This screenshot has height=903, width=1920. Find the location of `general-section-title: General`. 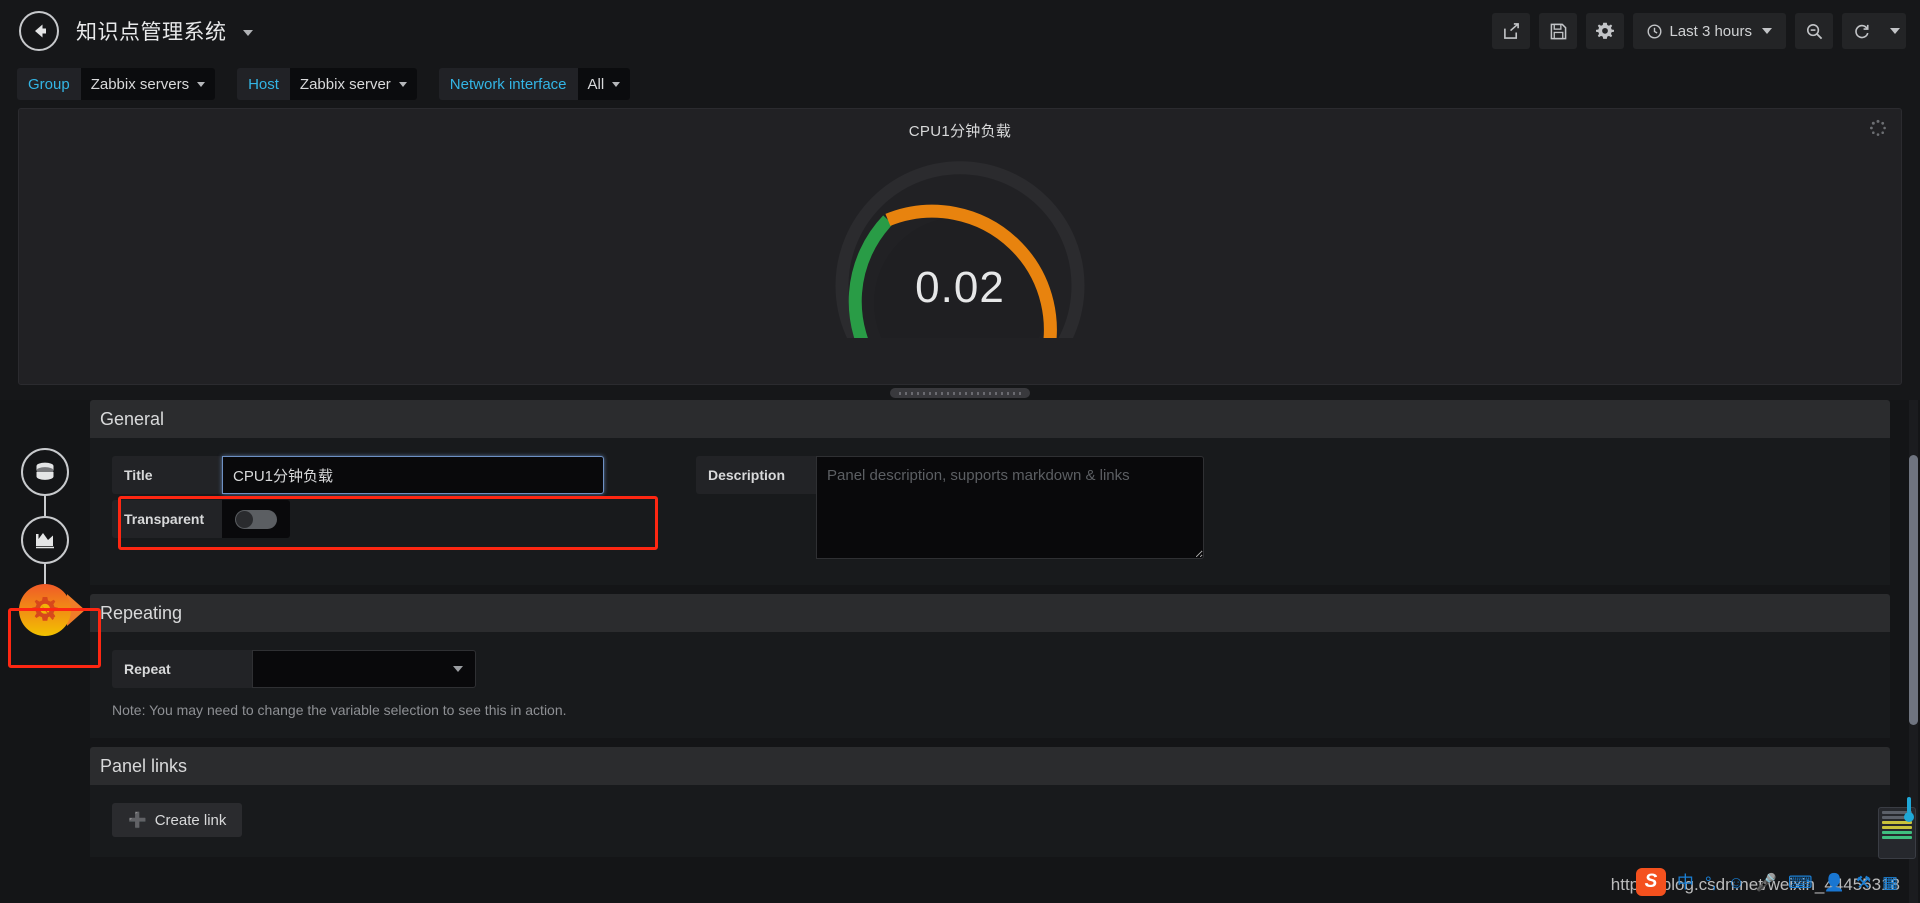

general-section-title: General is located at coordinates (132, 418).